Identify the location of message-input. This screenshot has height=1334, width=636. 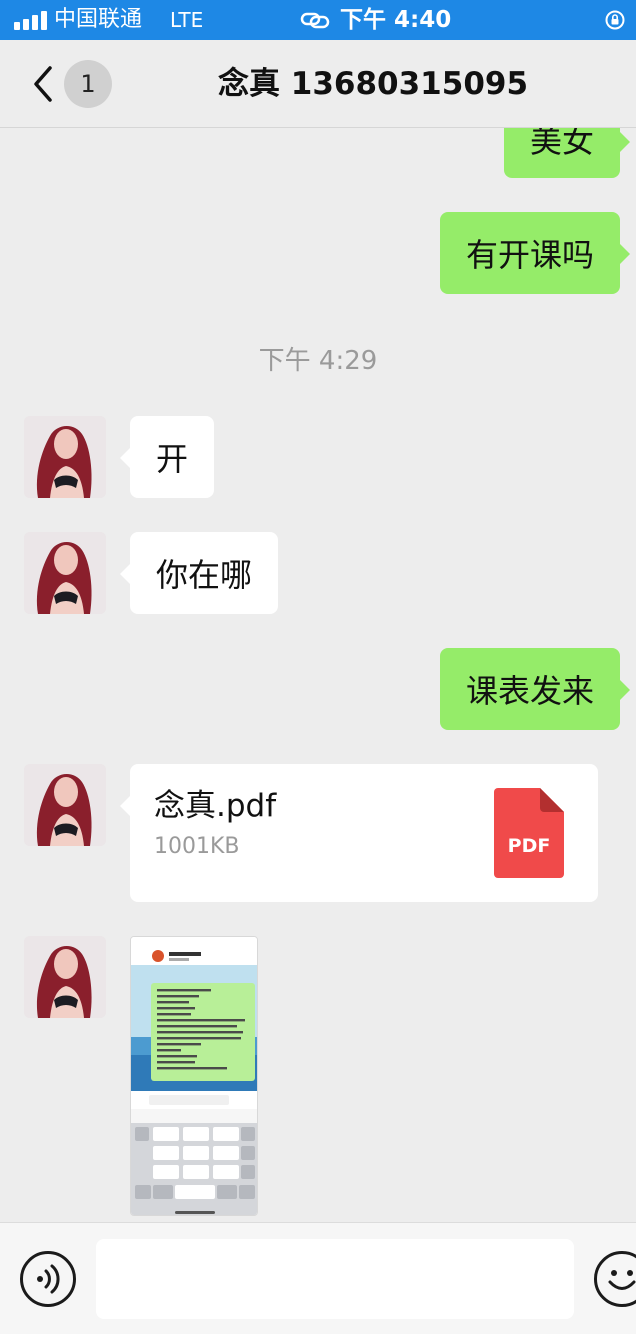
(335, 1279).